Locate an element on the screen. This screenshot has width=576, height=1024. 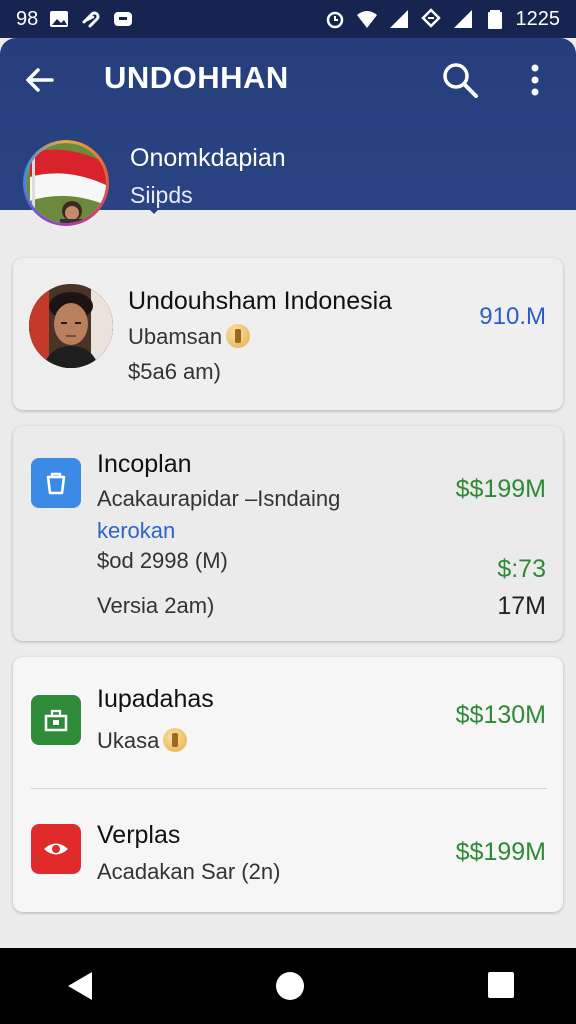
nav-recent-icon is located at coordinates (501, 985).